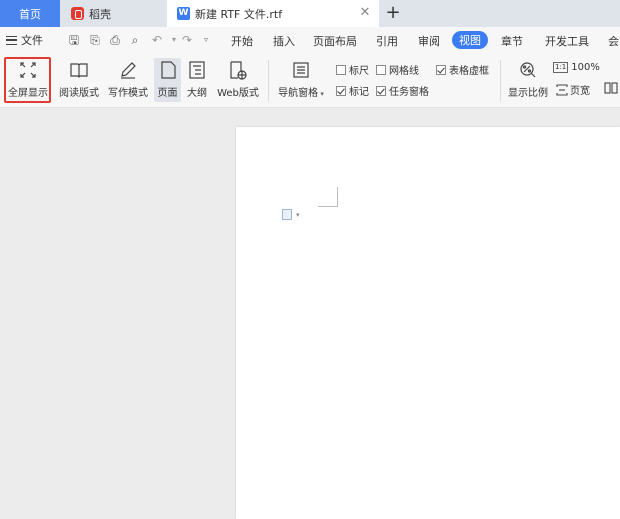 This screenshot has width=620, height=519. I want to click on navigation-pane-label: 导航窗格 ▾, so click(301, 93).